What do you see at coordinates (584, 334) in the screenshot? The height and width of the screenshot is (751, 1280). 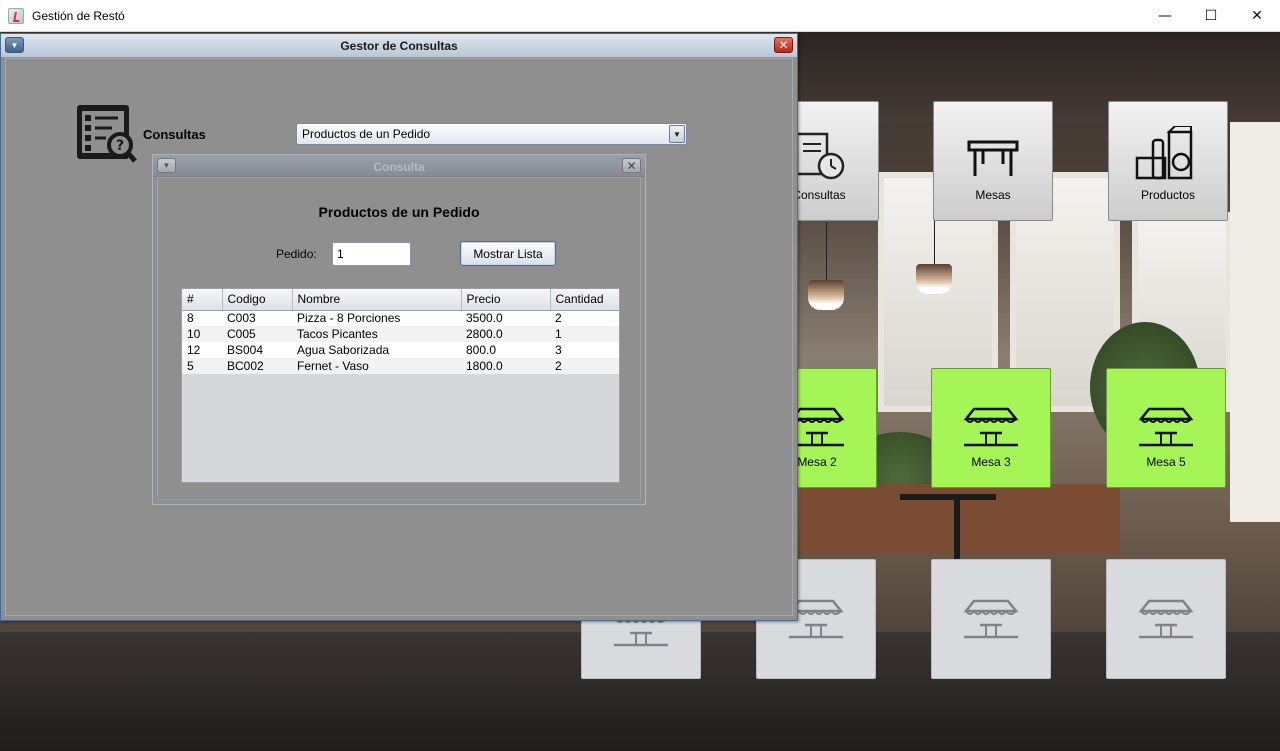 I see `table-cell: 1` at bounding box center [584, 334].